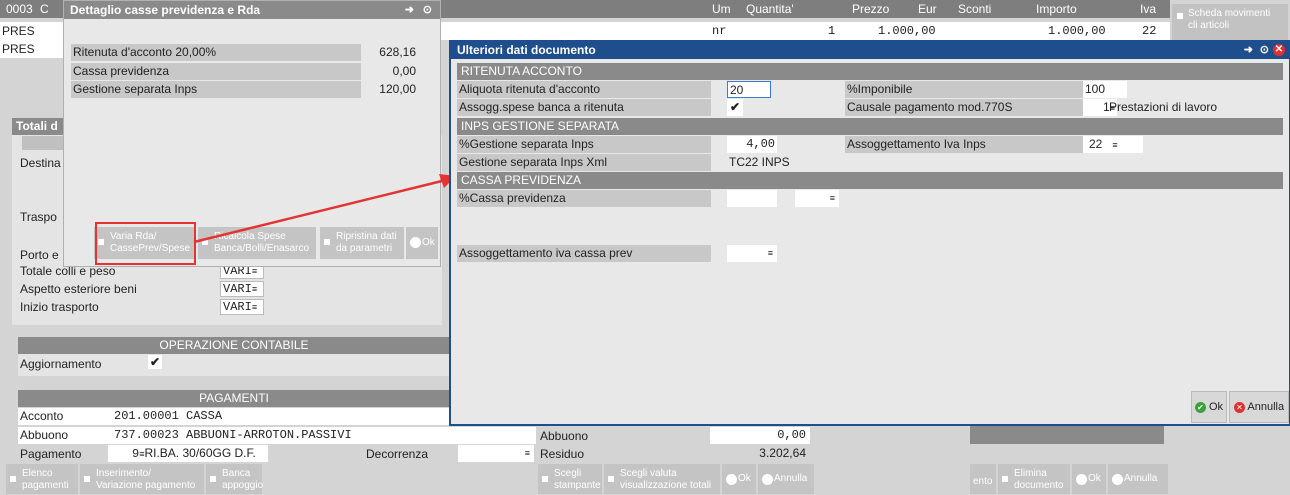  Describe the element at coordinates (78, 289) in the screenshot. I see `aspetto-label: Aspetto esteriore beni` at that location.